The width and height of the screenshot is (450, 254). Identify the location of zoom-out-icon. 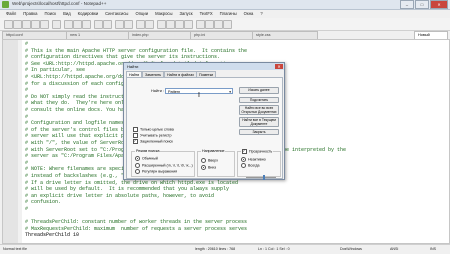
(149, 24).